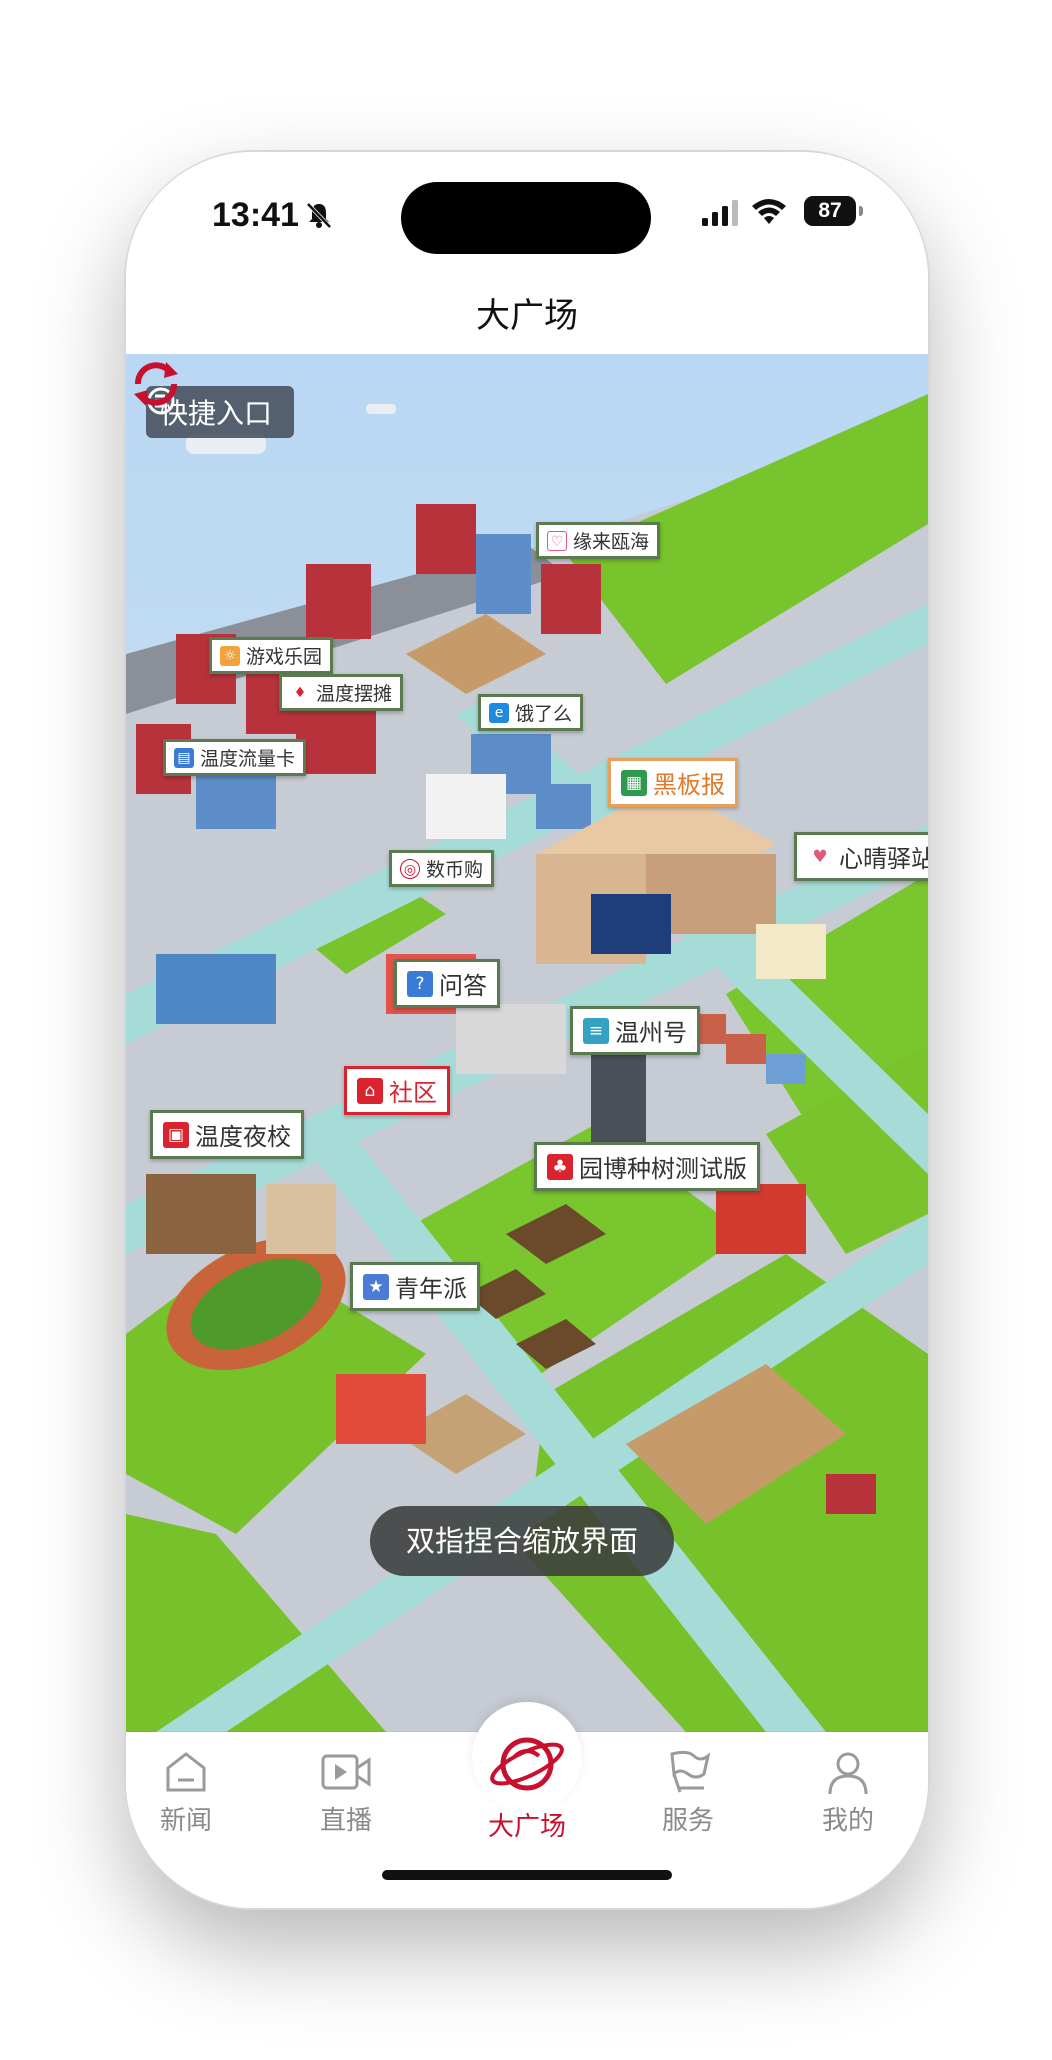 The width and height of the screenshot is (1052, 2060). Describe the element at coordinates (300, 692) in the screenshot. I see `stall-icon: ♦` at that location.